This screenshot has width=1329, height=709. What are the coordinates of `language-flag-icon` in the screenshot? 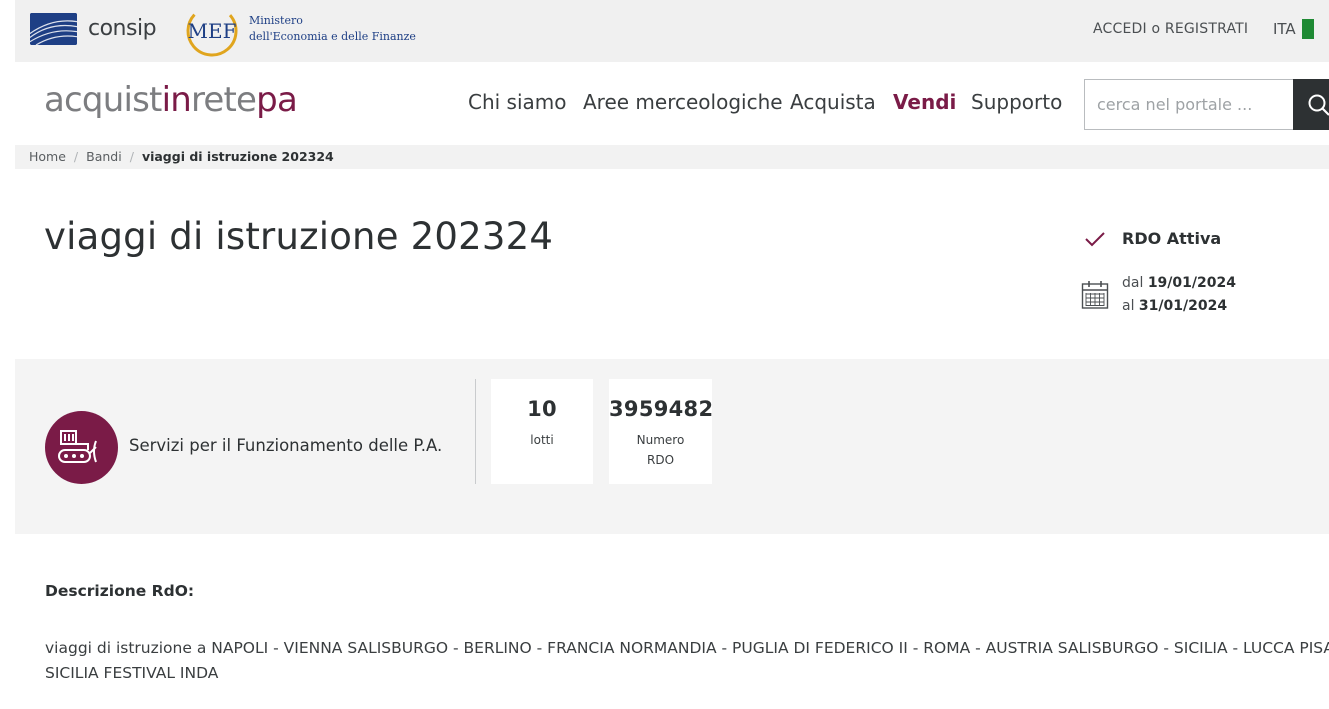 It's located at (1308, 29).